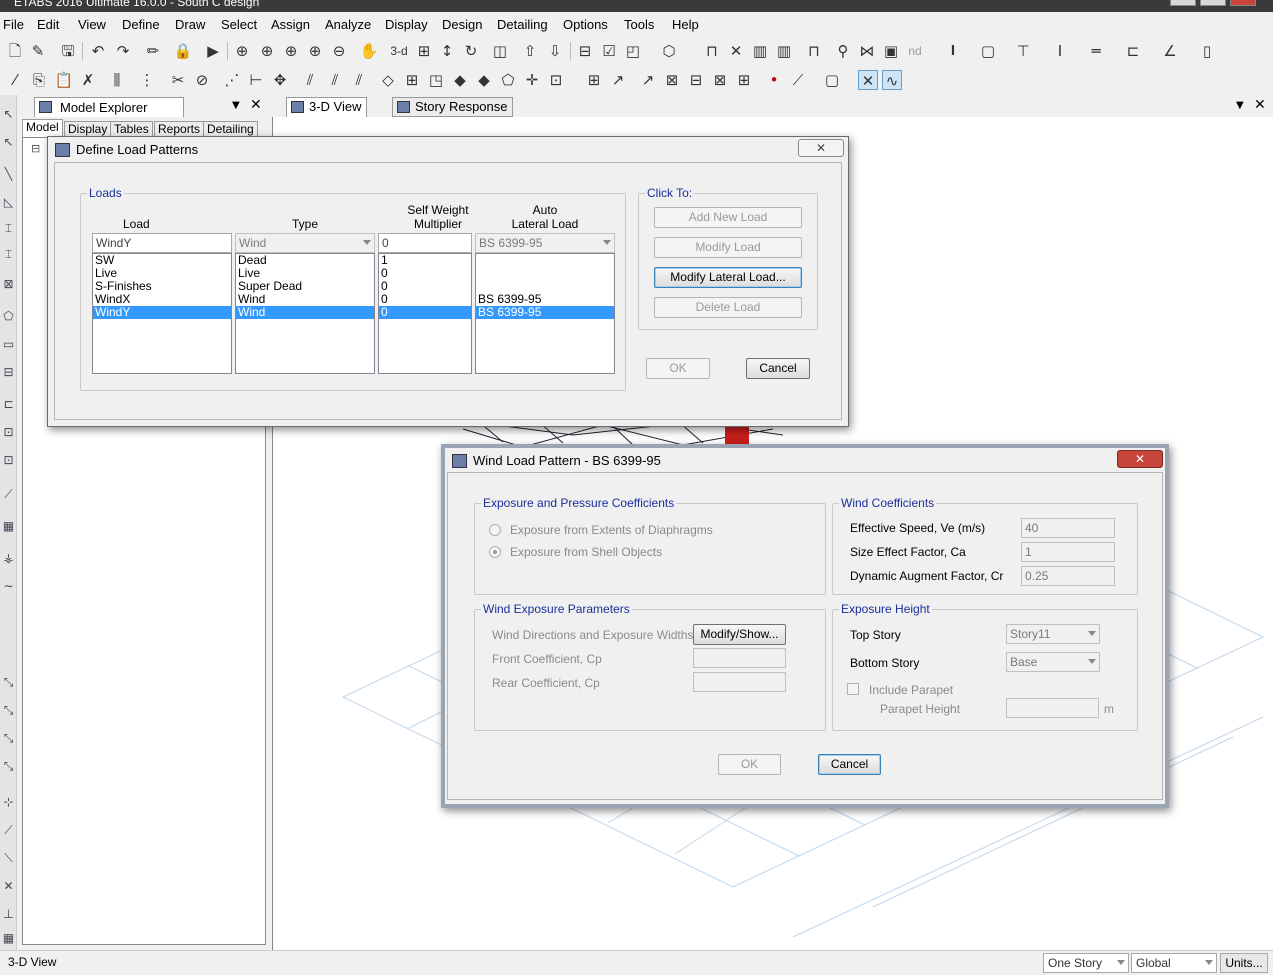 The image size is (1273, 975). I want to click on draw-column-icon: ⌶, so click(8, 230).